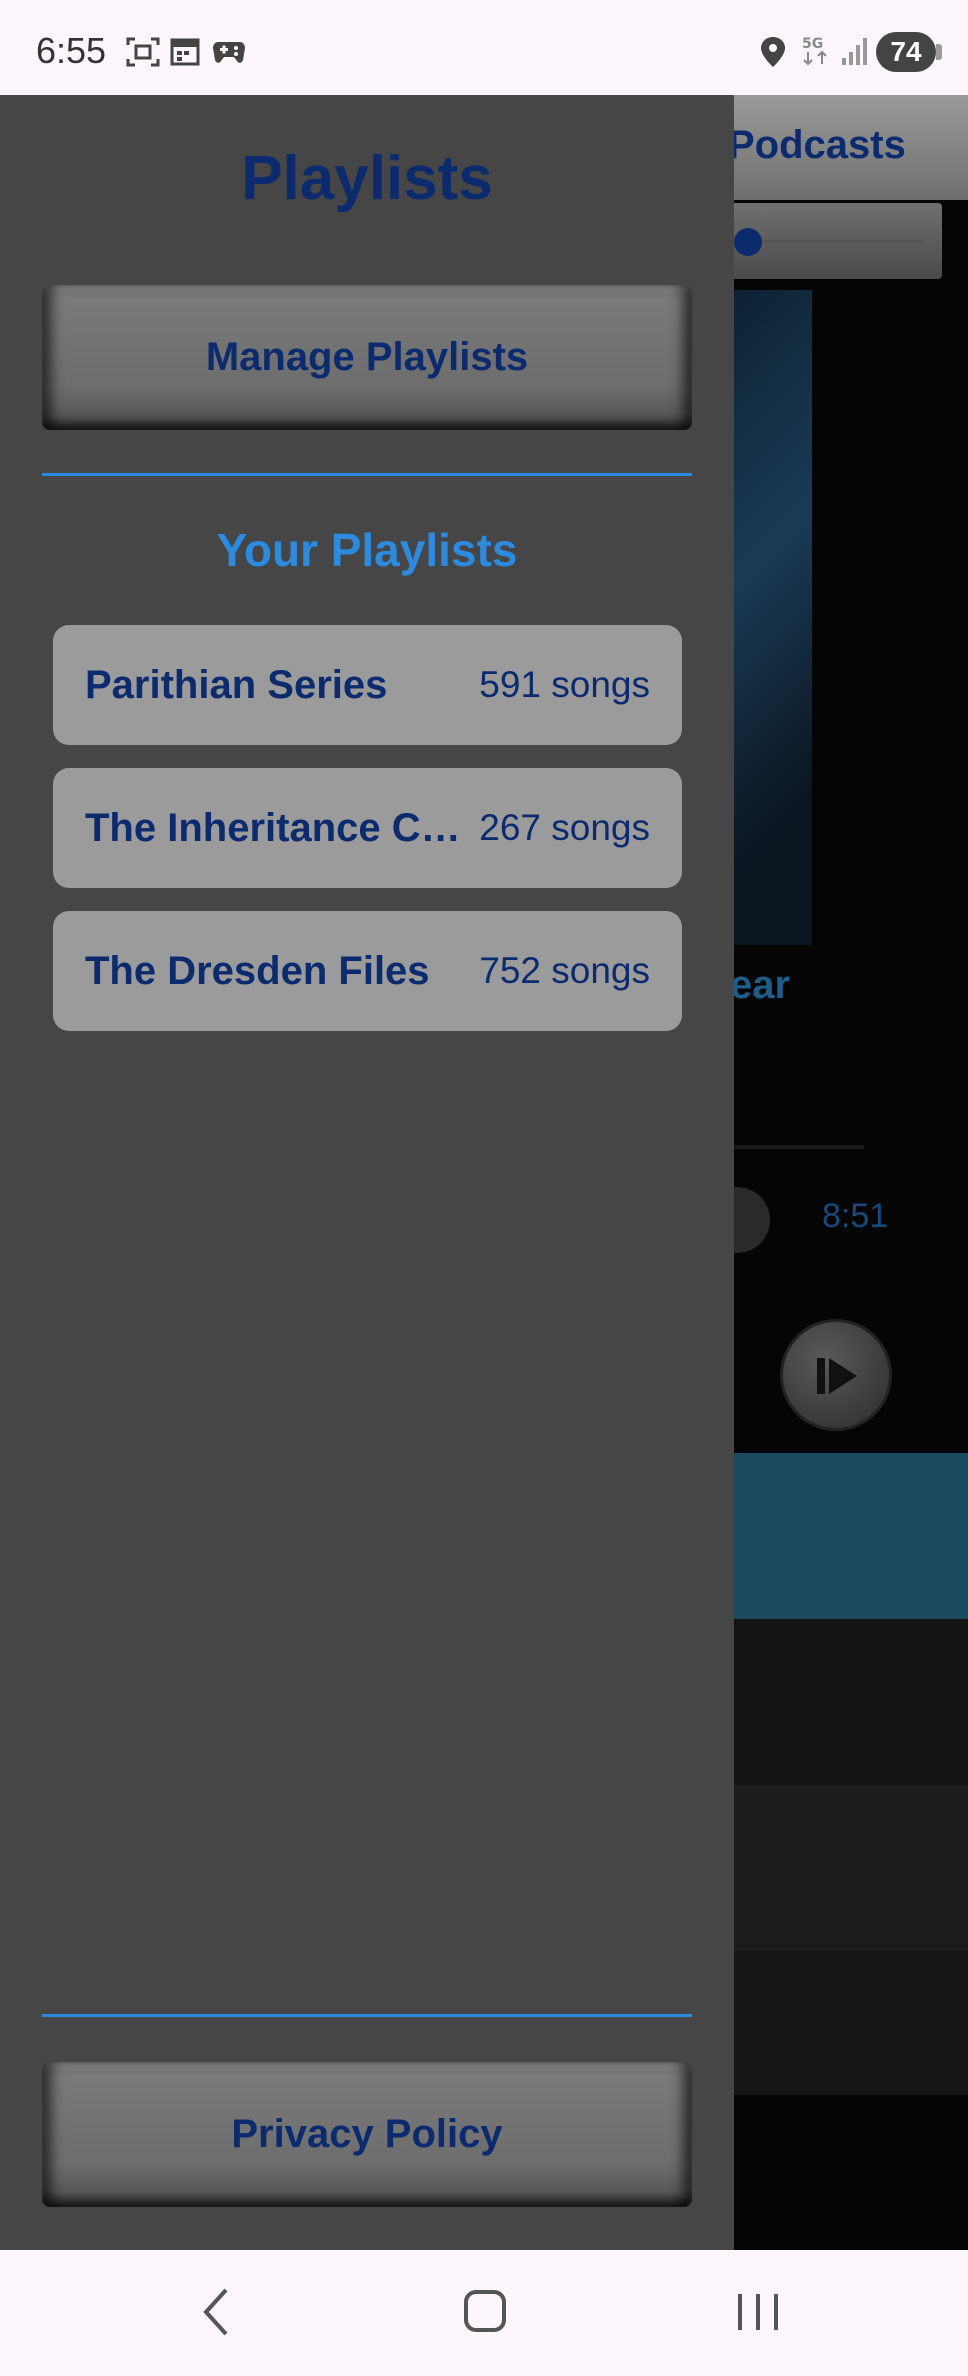 The height and width of the screenshot is (2376, 968). Describe the element at coordinates (799, 1147) in the screenshot. I see `progress-track` at that location.